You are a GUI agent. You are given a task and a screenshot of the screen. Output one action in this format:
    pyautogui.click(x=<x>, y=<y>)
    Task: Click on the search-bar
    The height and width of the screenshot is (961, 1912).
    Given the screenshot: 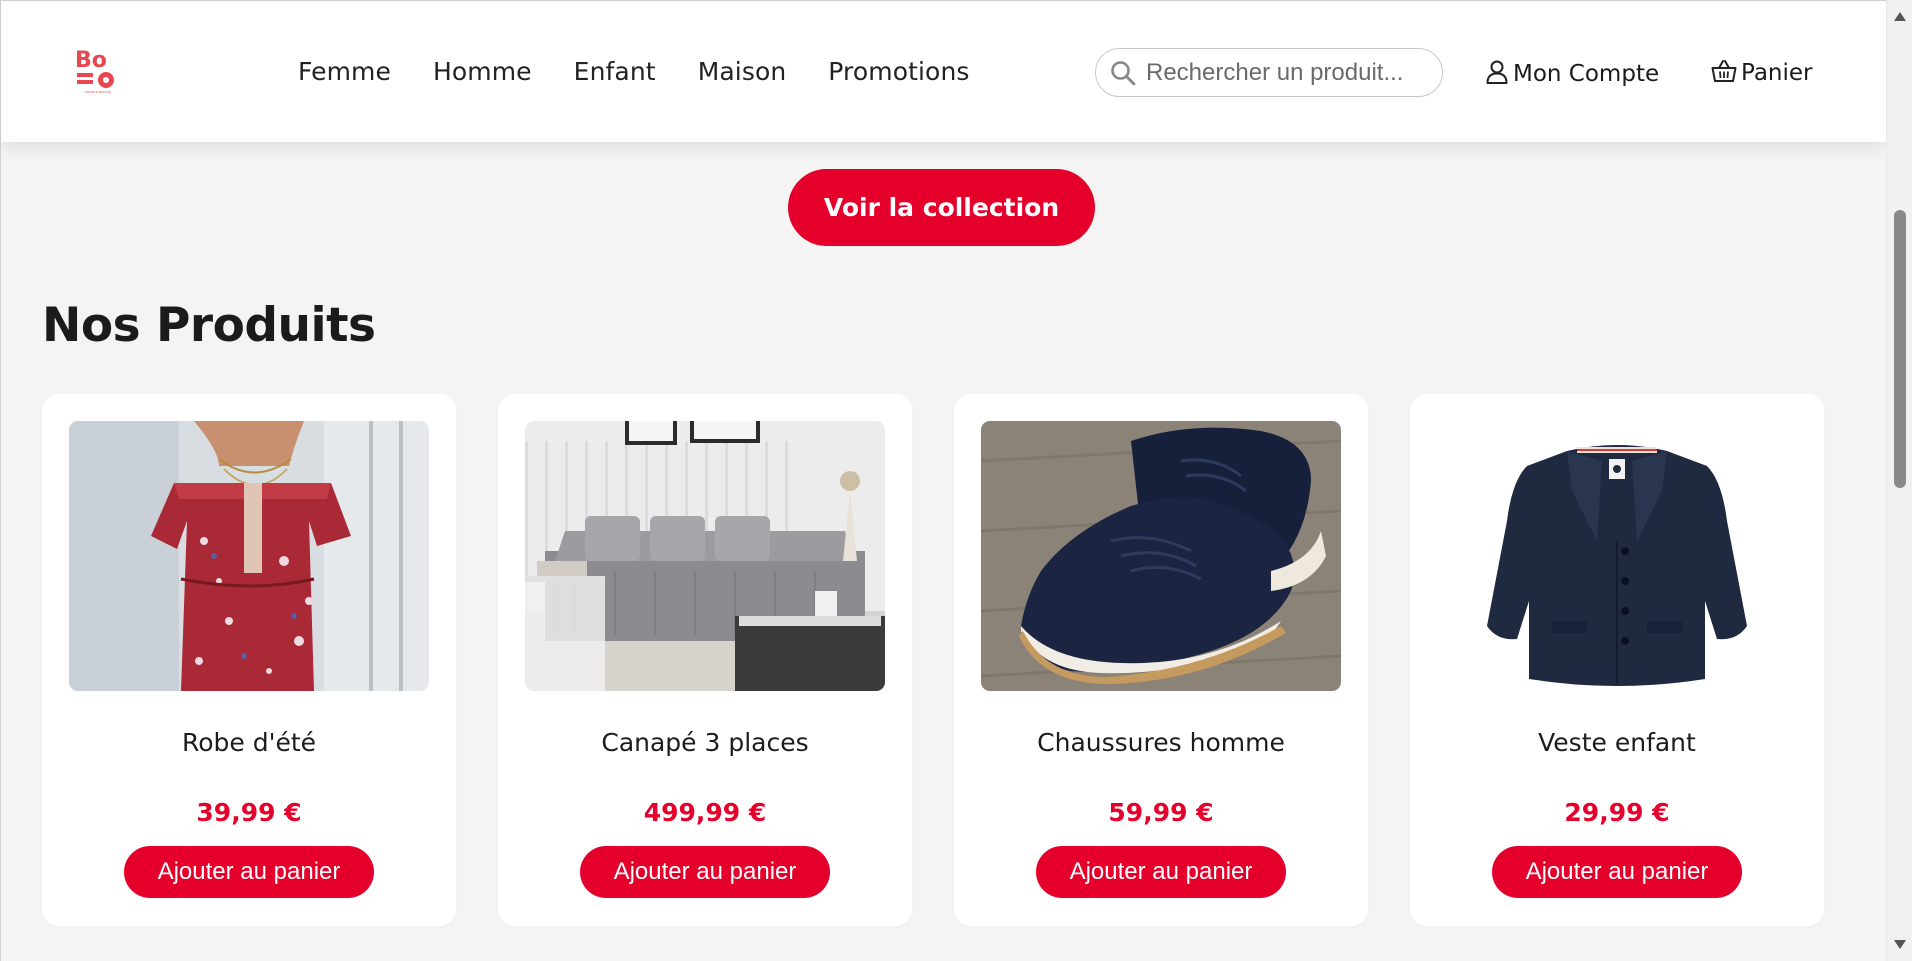 What is the action you would take?
    pyautogui.click(x=1269, y=72)
    